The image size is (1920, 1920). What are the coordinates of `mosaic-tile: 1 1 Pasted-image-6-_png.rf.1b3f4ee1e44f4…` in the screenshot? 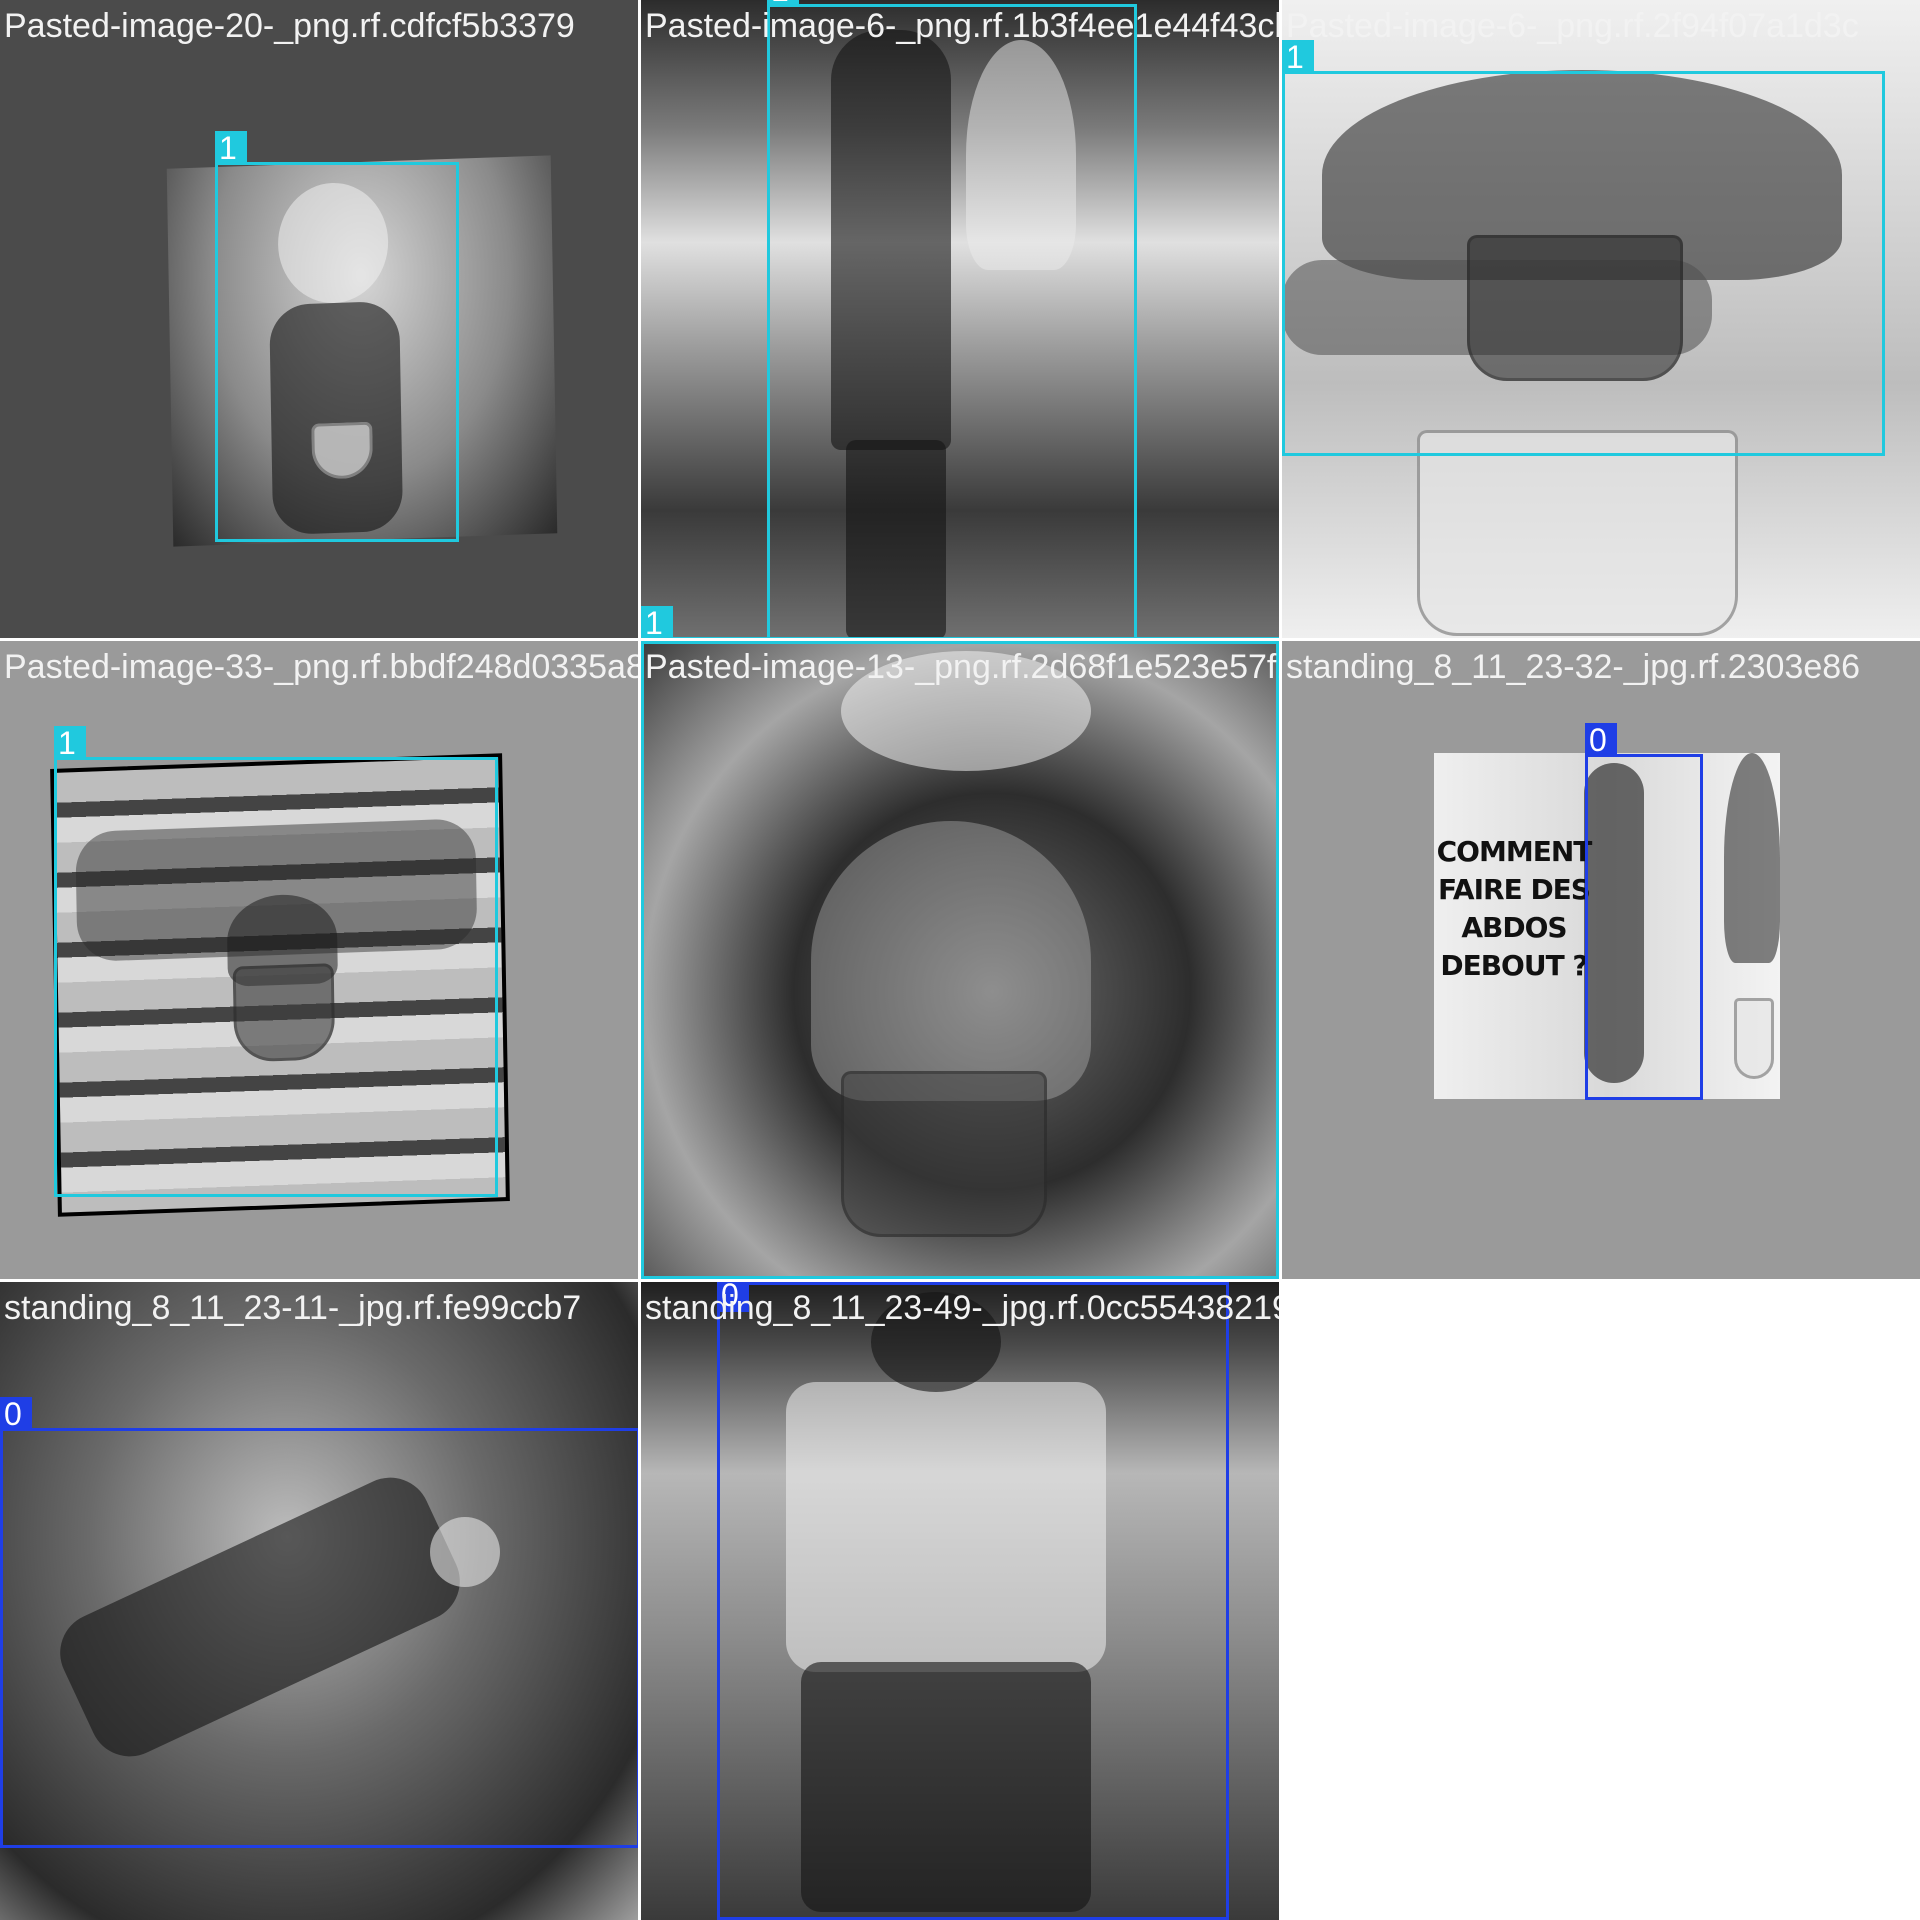 It's located at (960, 319).